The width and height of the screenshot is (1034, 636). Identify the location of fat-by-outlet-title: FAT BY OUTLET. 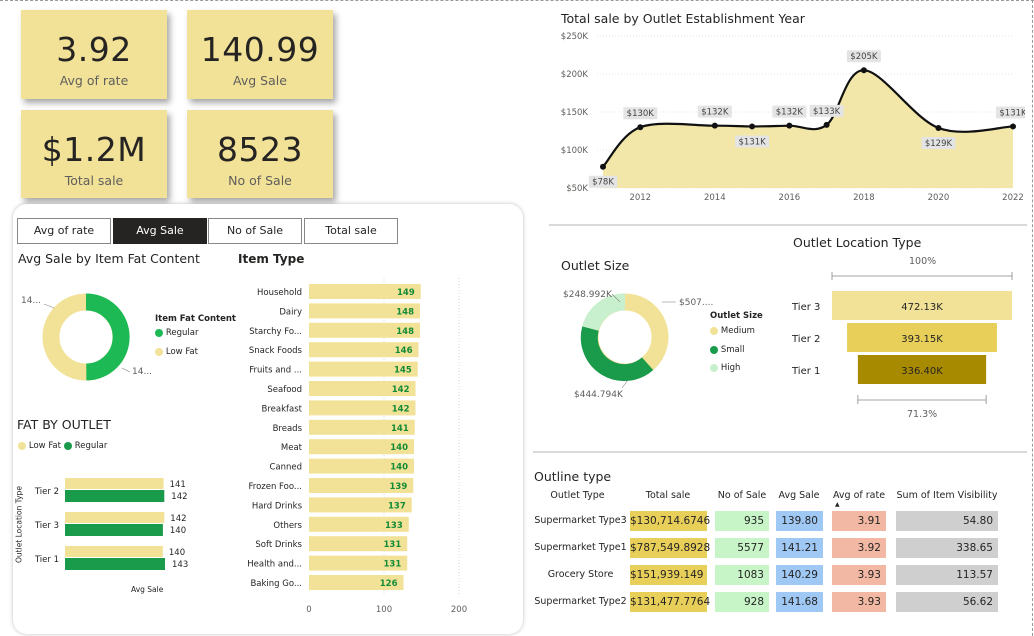
(64, 424).